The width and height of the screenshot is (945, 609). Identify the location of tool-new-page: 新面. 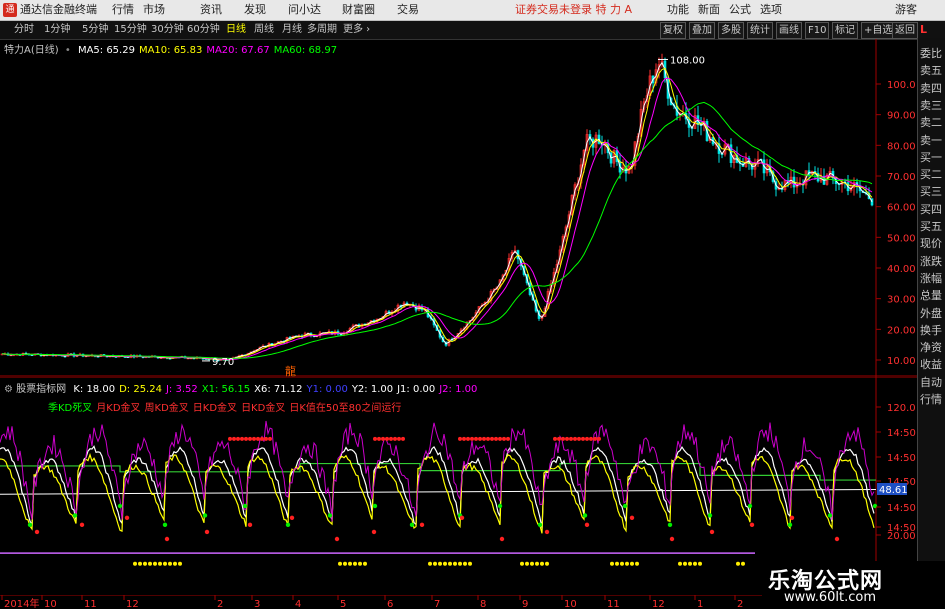
(709, 10).